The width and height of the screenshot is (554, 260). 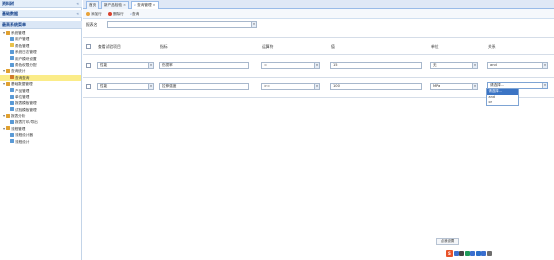 What do you see at coordinates (92, 24) in the screenshot?
I see `report-name-label: 报表名` at bounding box center [92, 24].